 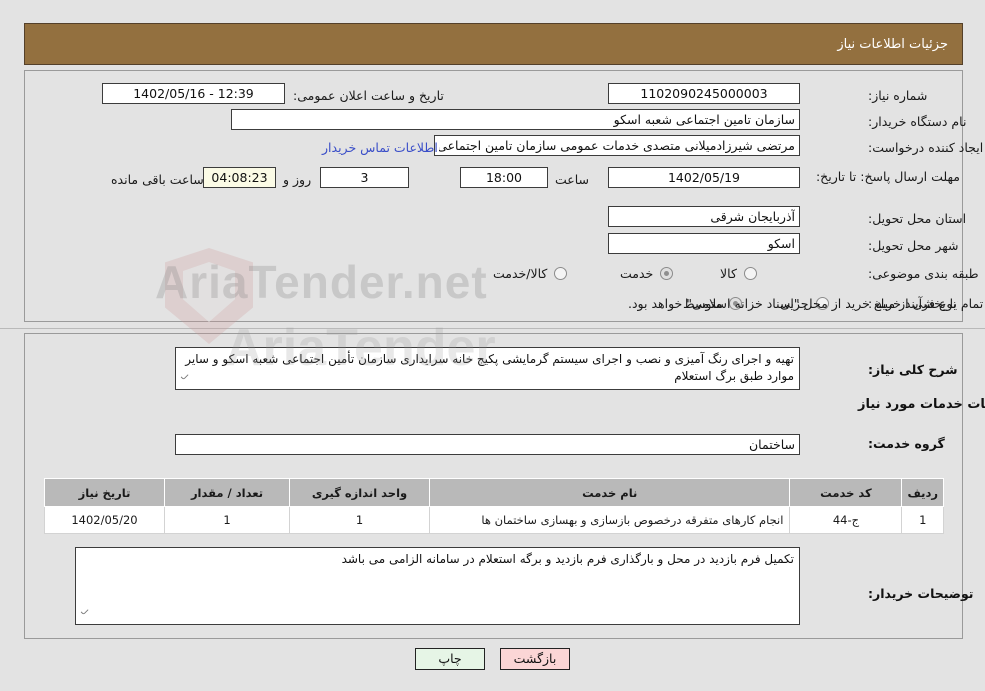 What do you see at coordinates (520, 273) in the screenshot?
I see `radio-kala-khedmat-label: کالا/خدمت` at bounding box center [520, 273].